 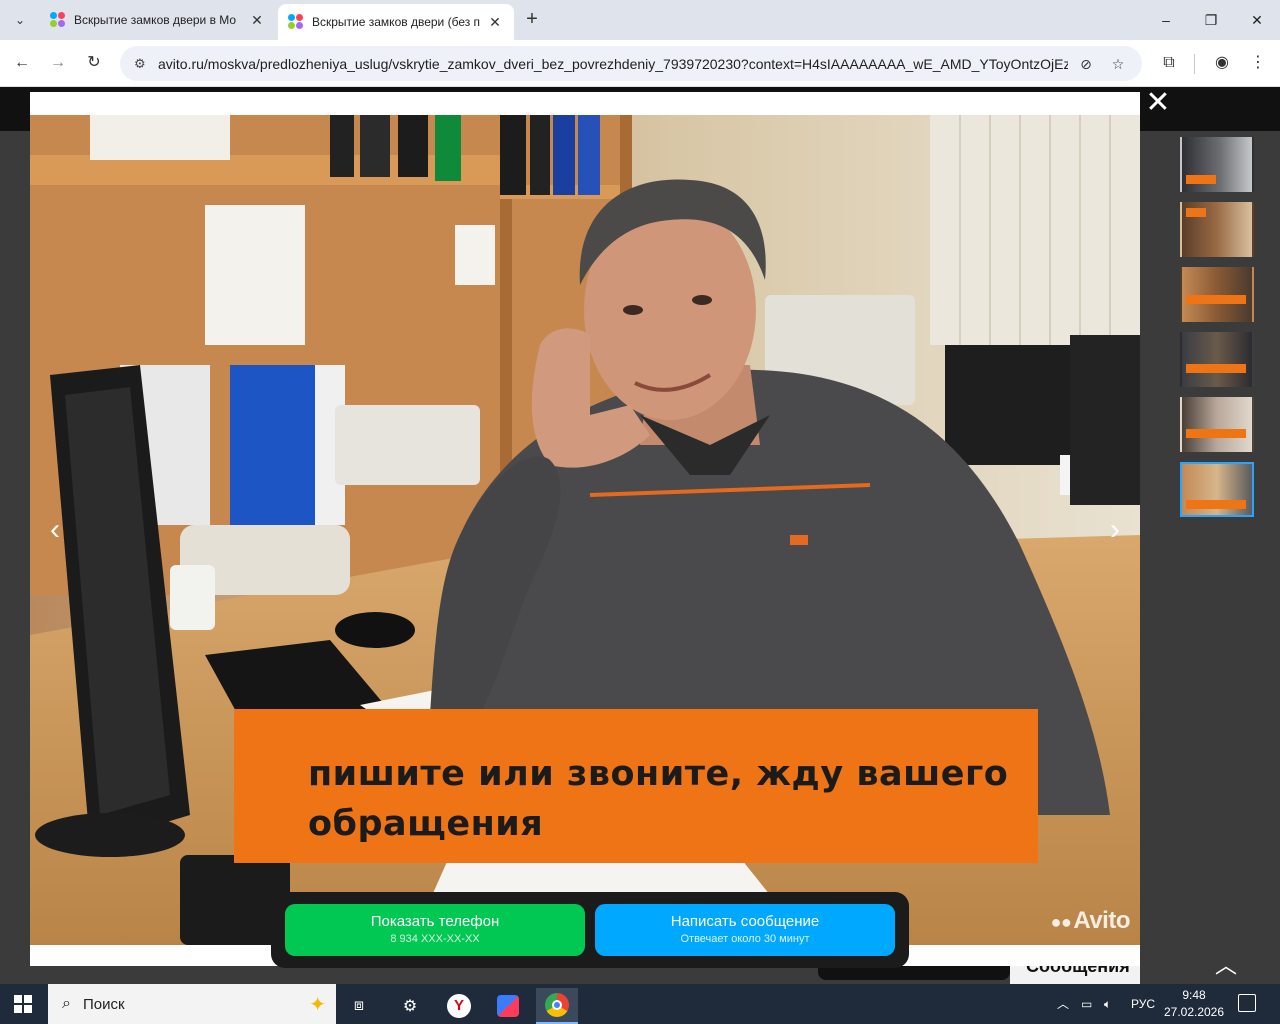 I want to click on close-window-button: ✕, so click(x=1257, y=20).